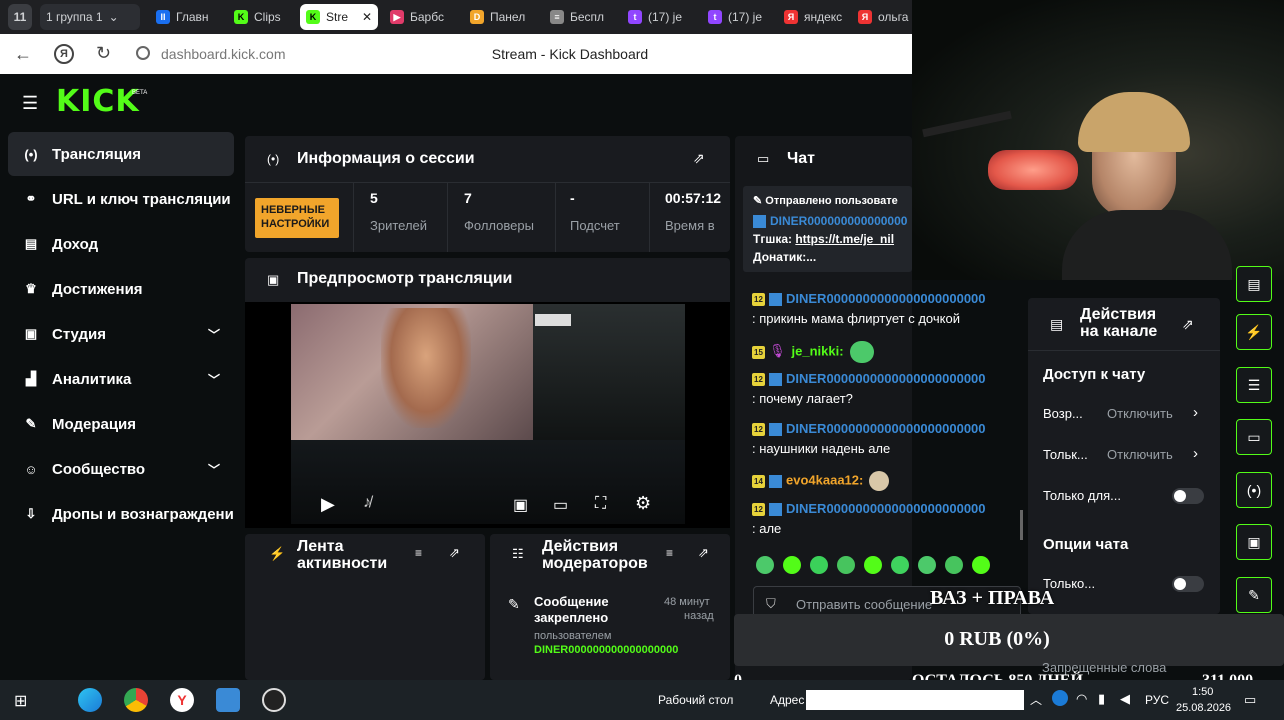 The image size is (1284, 720). Describe the element at coordinates (745, 17) in the screenshot. I see `tab-label: (17) je` at that location.